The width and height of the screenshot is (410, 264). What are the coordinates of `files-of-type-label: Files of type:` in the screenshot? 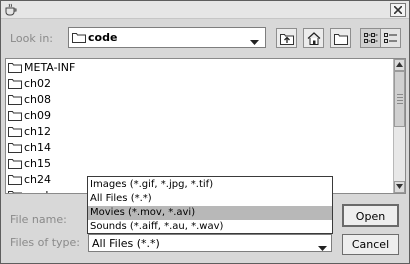 It's located at (45, 242).